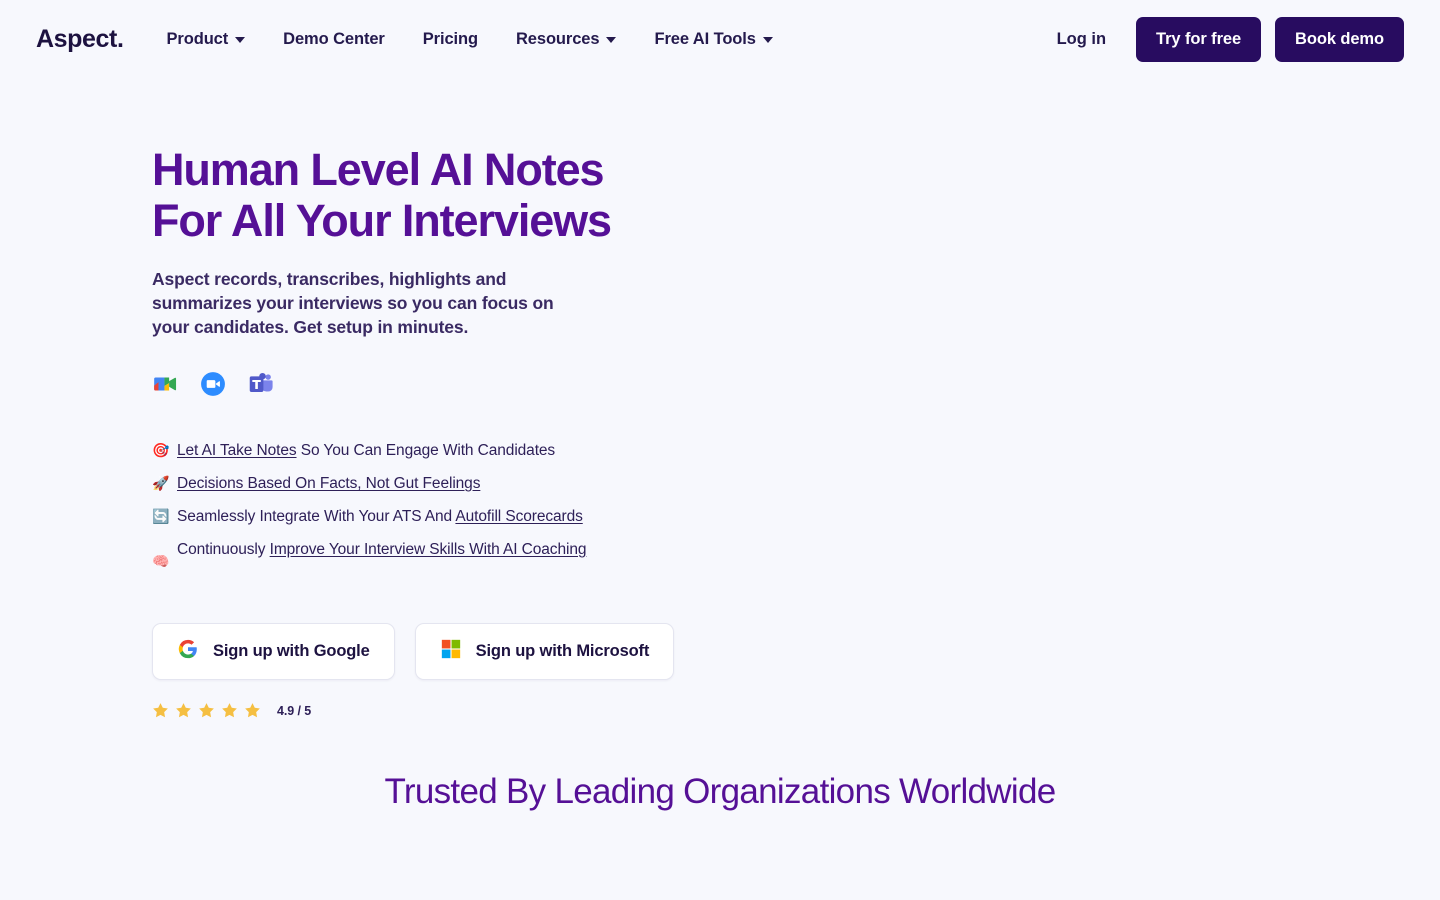 This screenshot has width=1440, height=900. I want to click on feature-plain-text: So You Can Engage With Candidates, so click(426, 450).